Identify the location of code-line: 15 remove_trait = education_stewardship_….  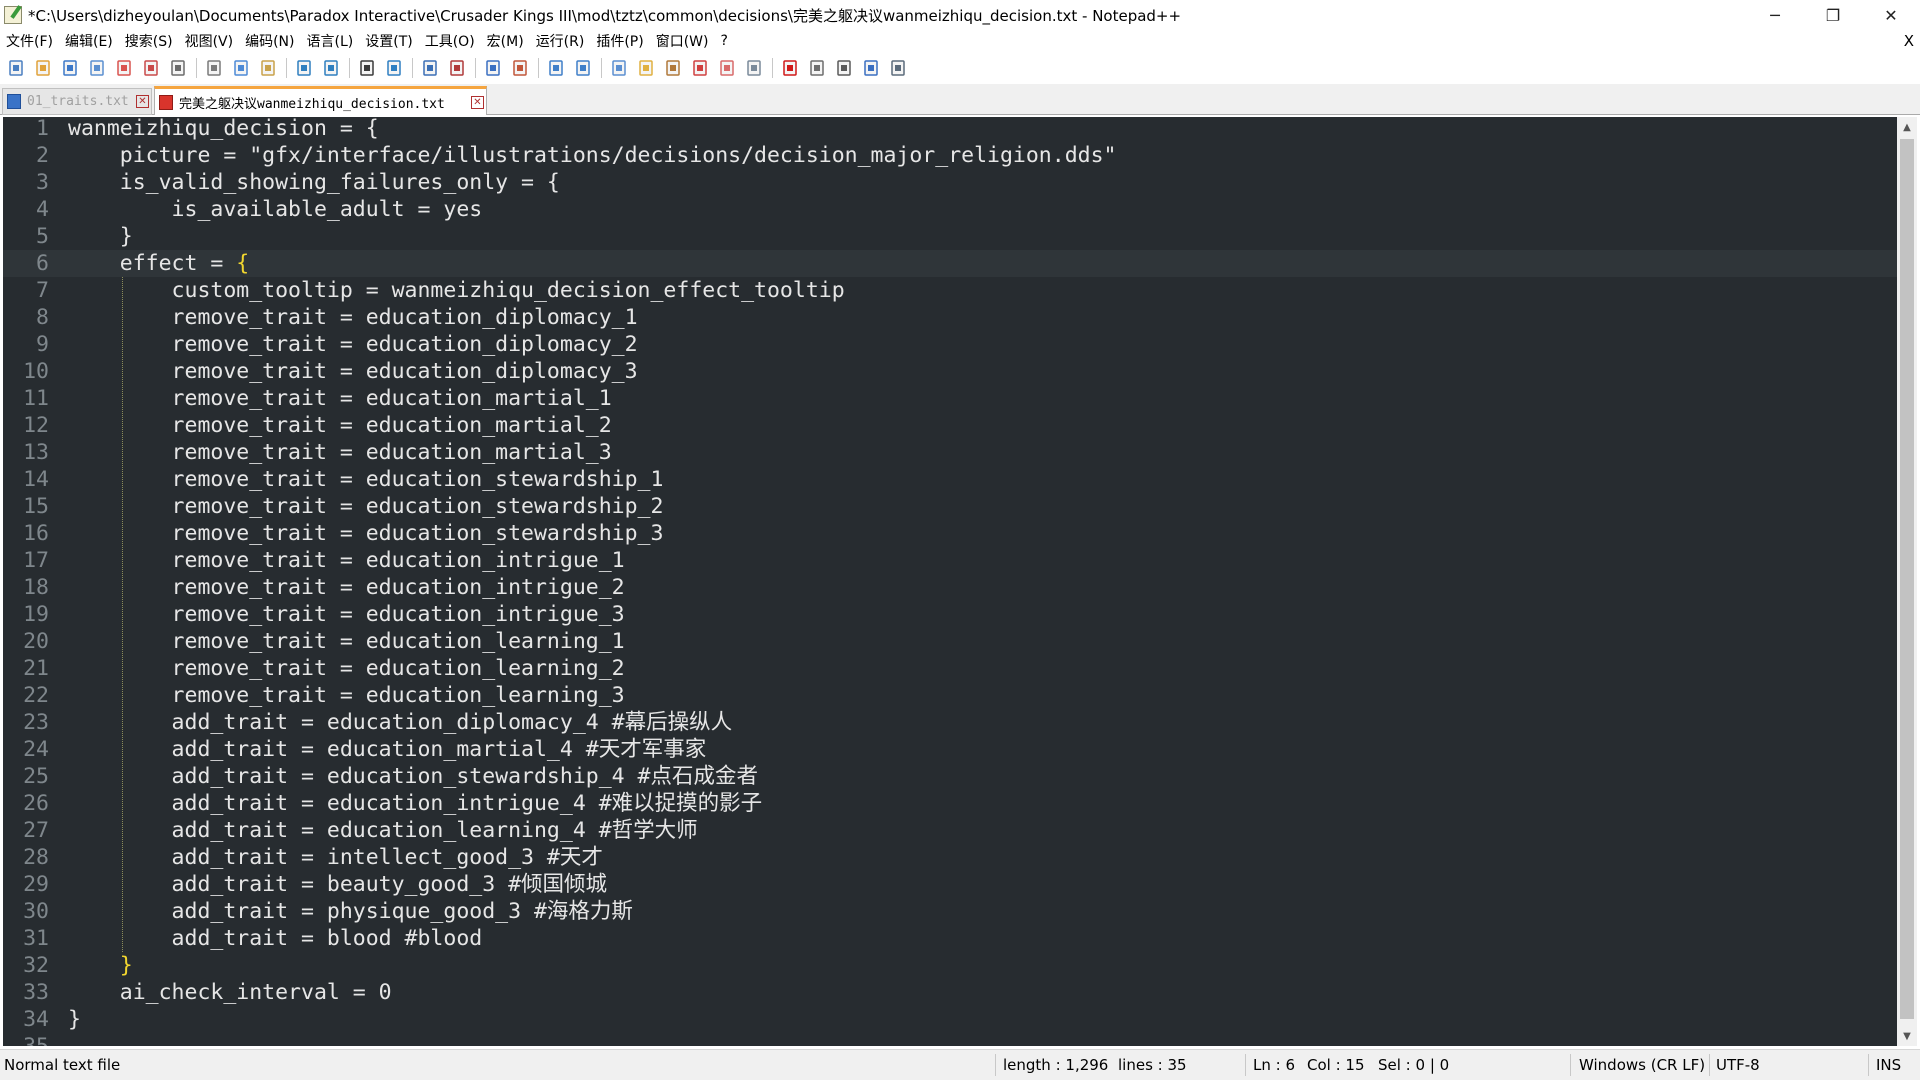
(950, 506).